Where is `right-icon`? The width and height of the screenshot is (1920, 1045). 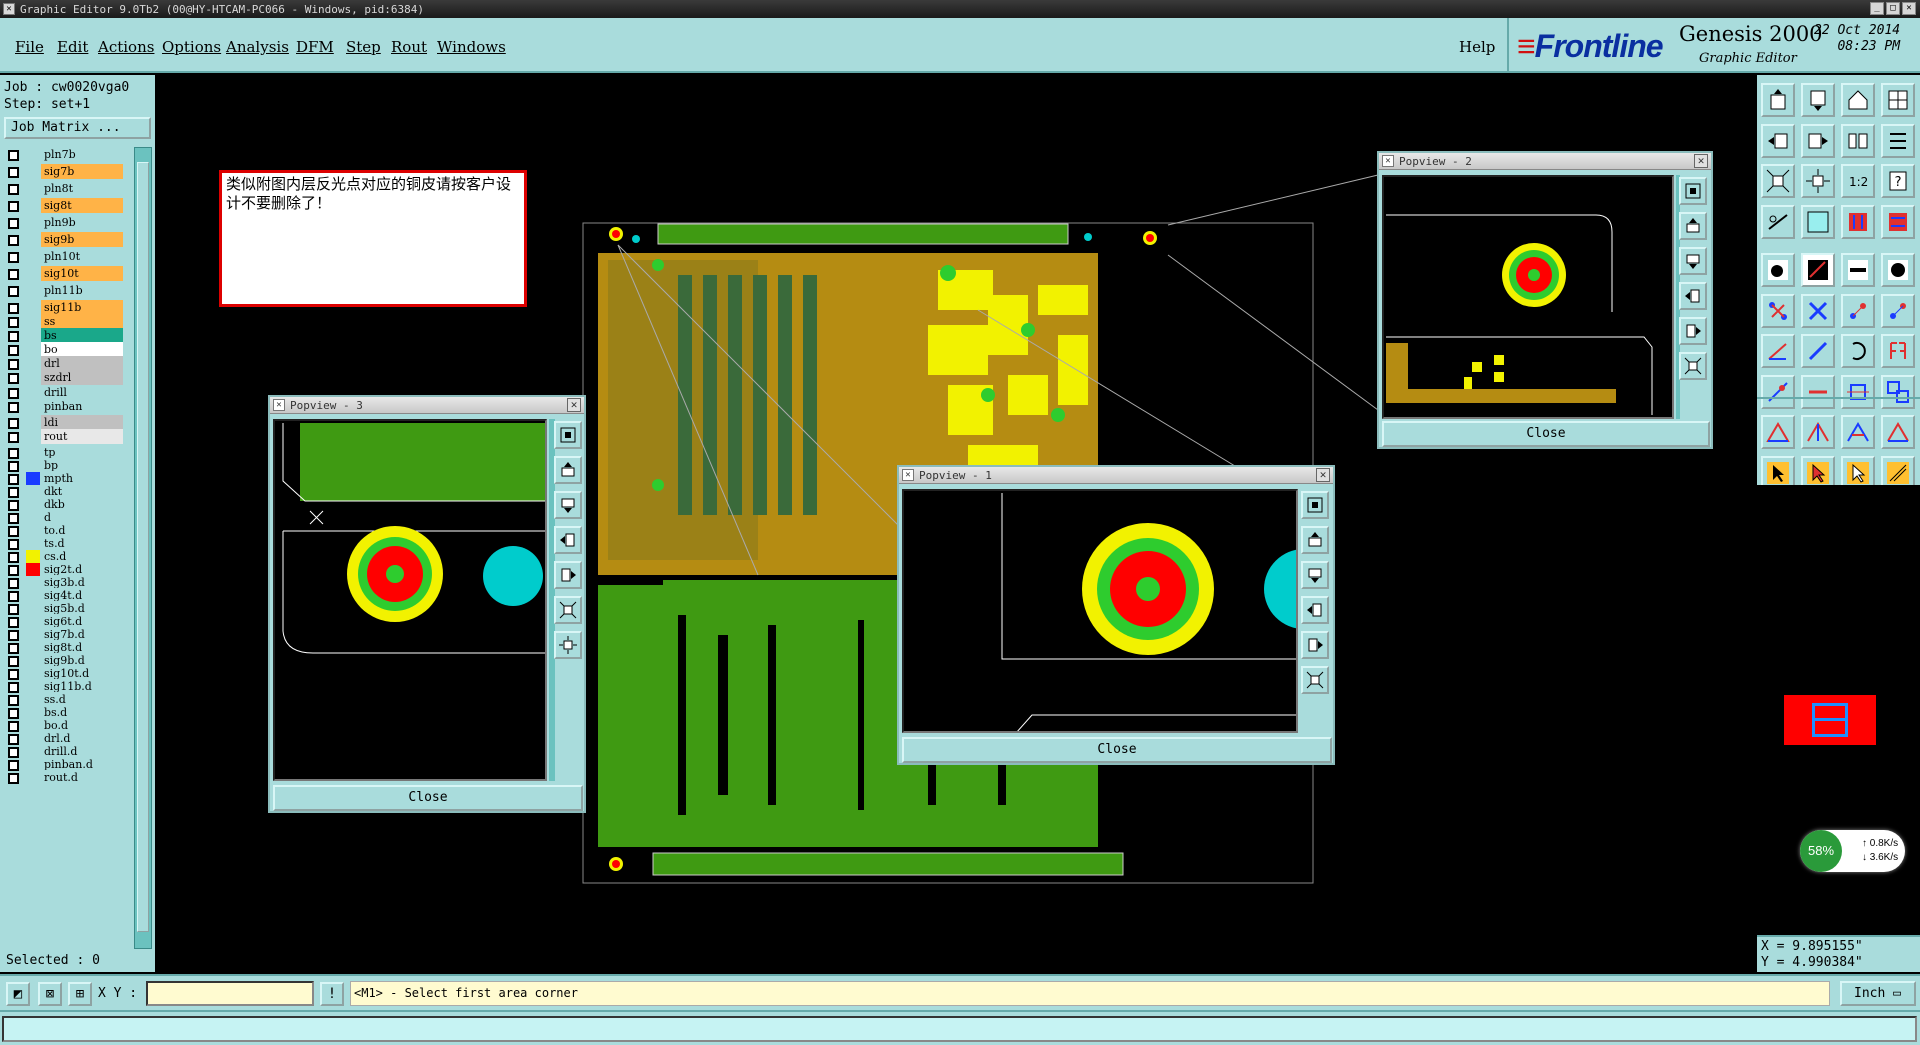
right-icon is located at coordinates (1818, 140).